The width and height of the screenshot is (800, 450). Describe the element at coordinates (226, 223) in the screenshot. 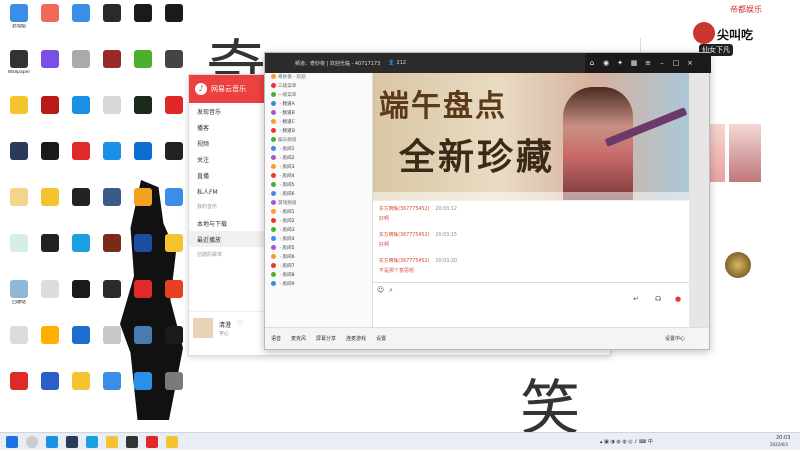

I see `music-sidebar-item: 本地与下载` at that location.